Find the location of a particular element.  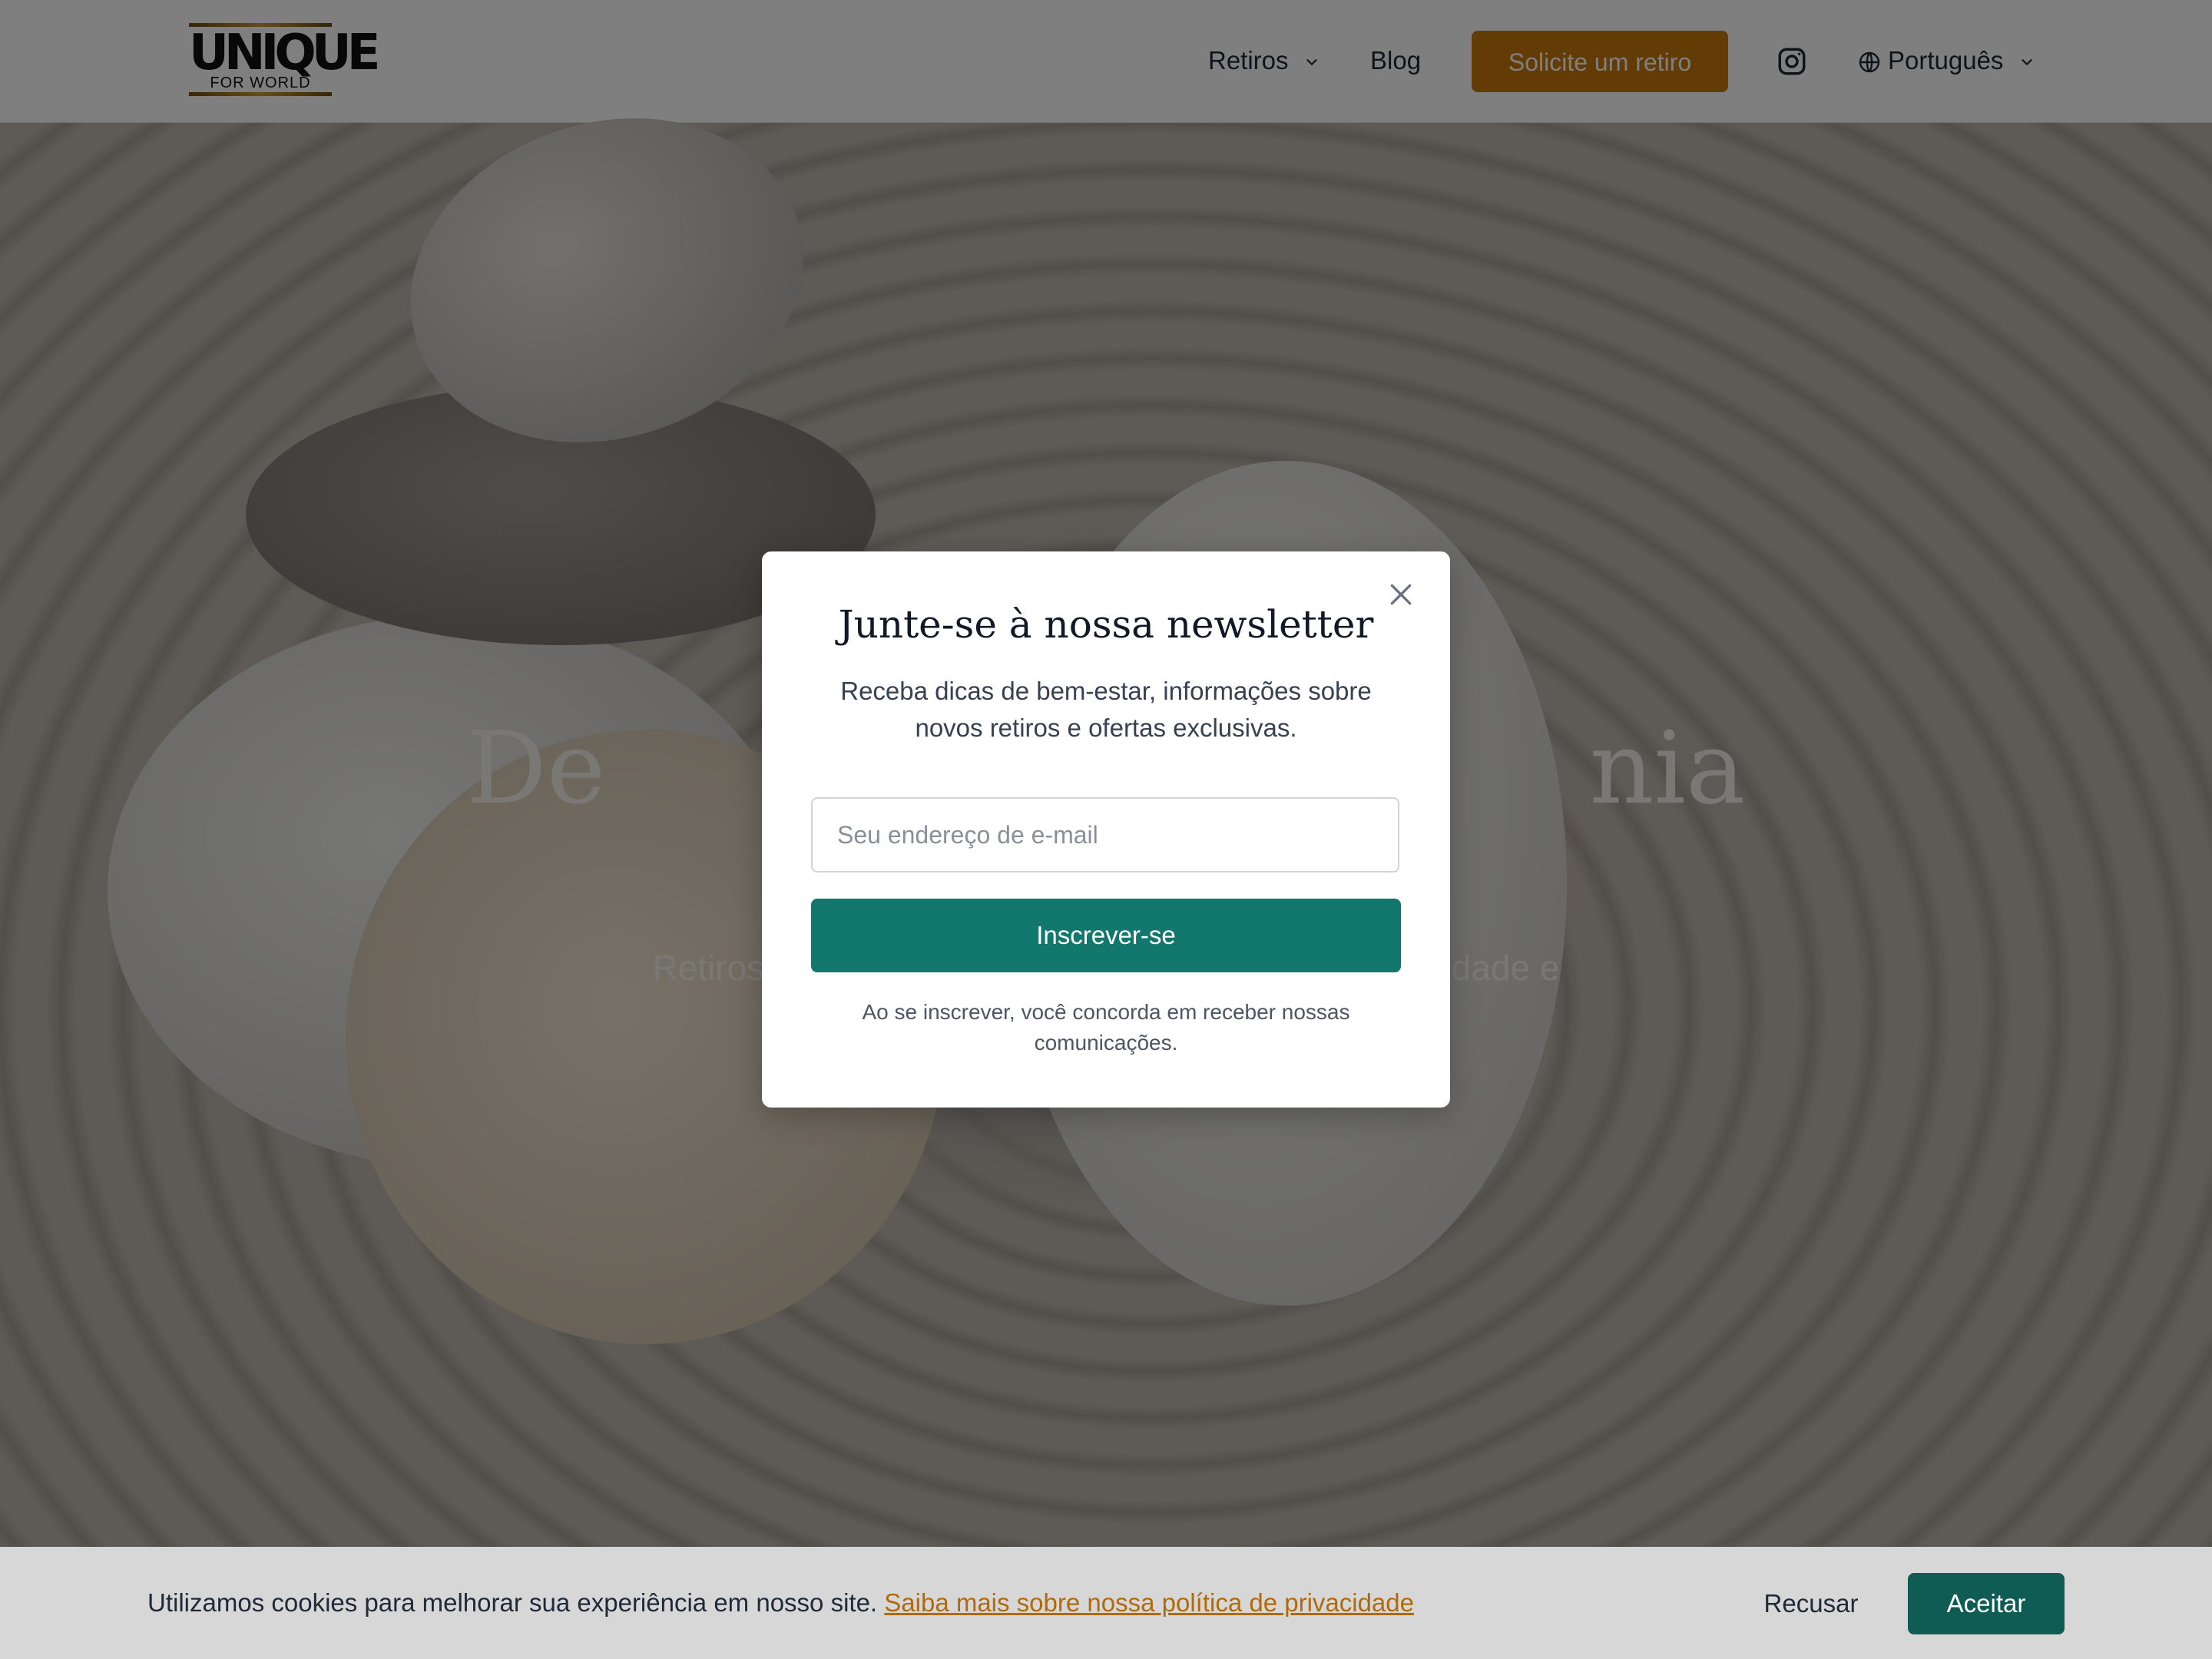

accept-cookies-button: Aceitar is located at coordinates (1987, 1603).